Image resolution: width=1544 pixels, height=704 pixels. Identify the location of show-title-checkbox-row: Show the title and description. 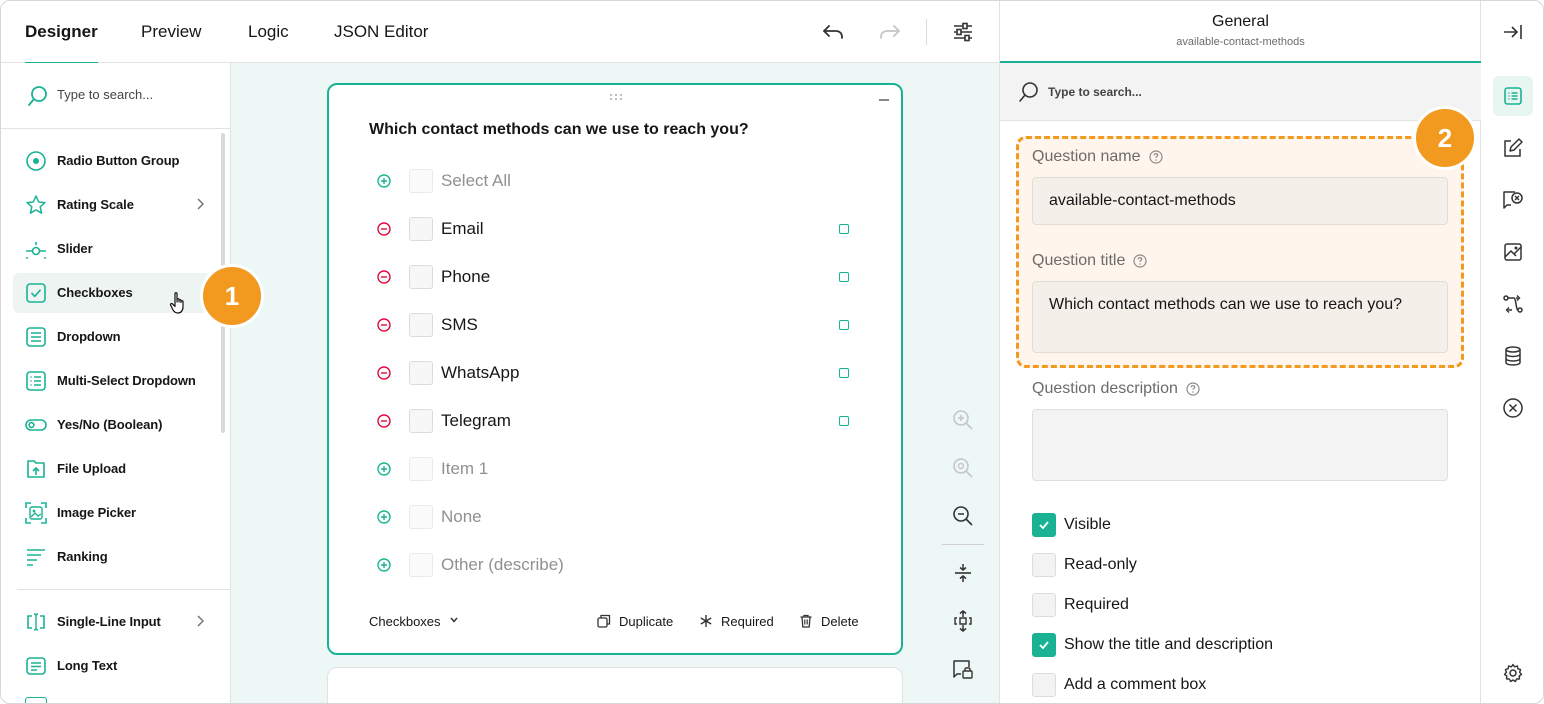
(1152, 645).